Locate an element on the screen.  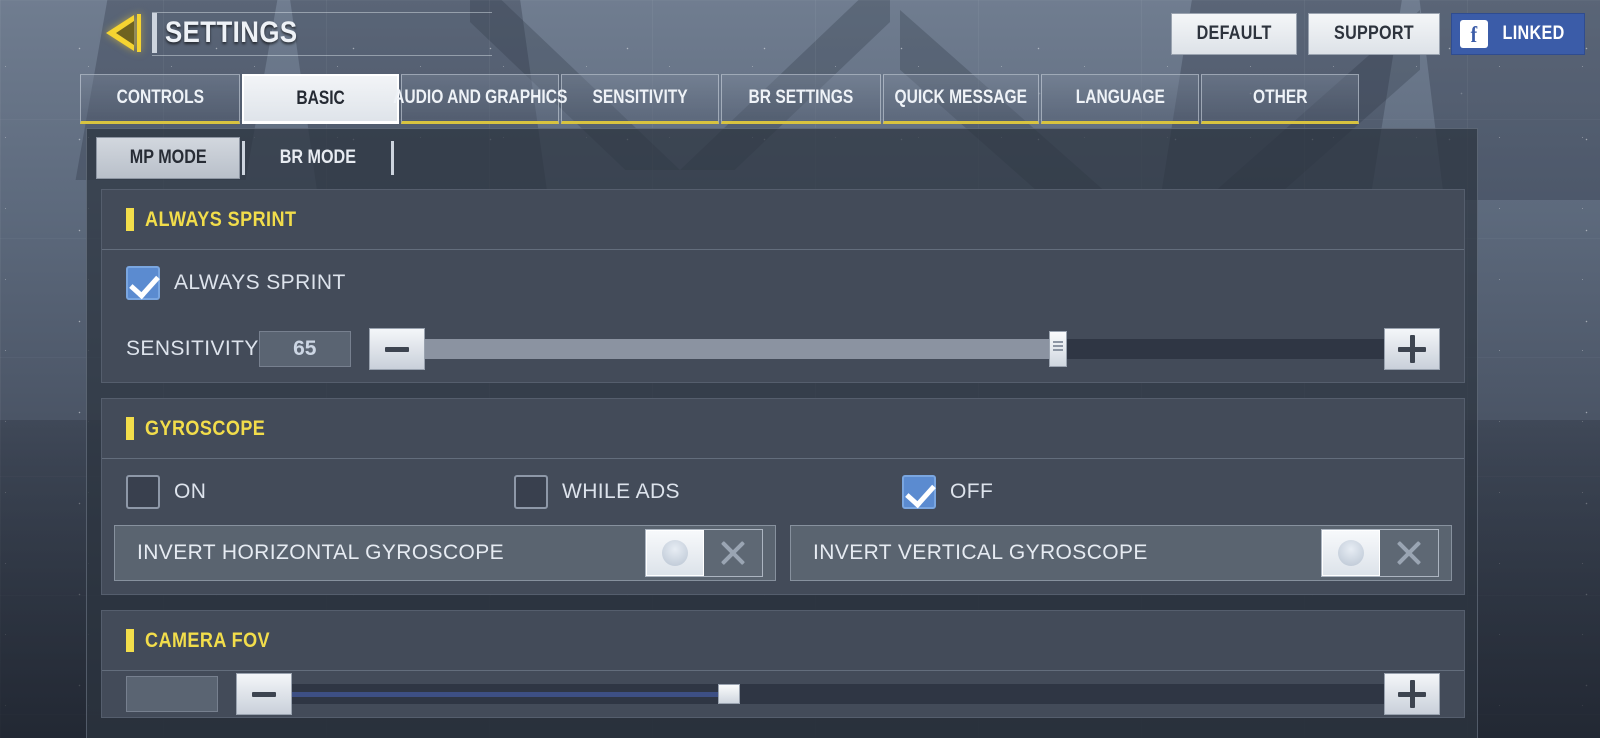
section-camera-fov: CAMERA FOV is located at coordinates (783, 664).